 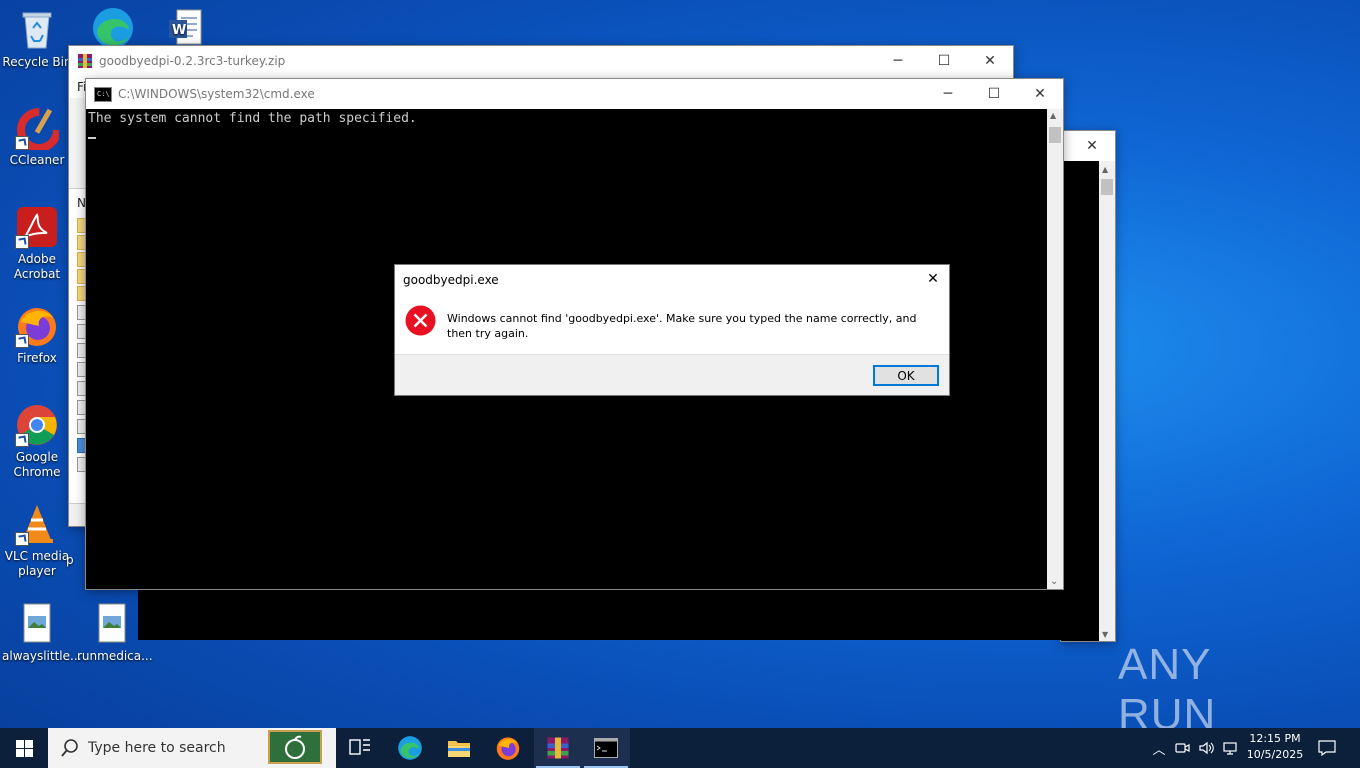 What do you see at coordinates (1230, 748) in the screenshot?
I see `network-icon` at bounding box center [1230, 748].